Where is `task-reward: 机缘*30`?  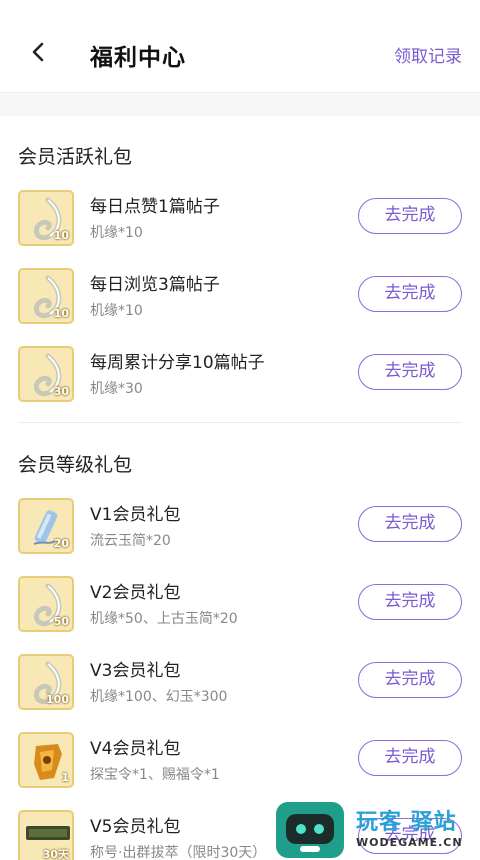 task-reward: 机缘*30 is located at coordinates (116, 389).